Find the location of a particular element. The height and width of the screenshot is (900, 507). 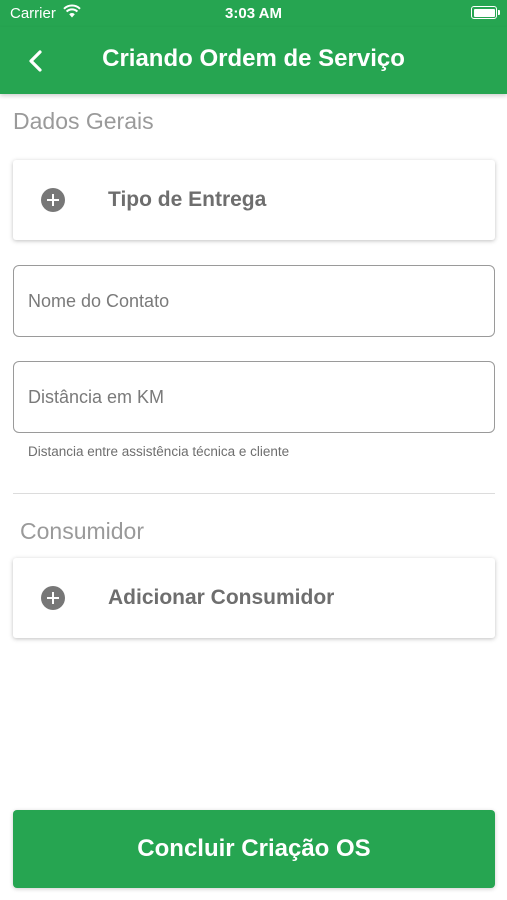

section-title-general: Dados Gerais is located at coordinates (83, 121).